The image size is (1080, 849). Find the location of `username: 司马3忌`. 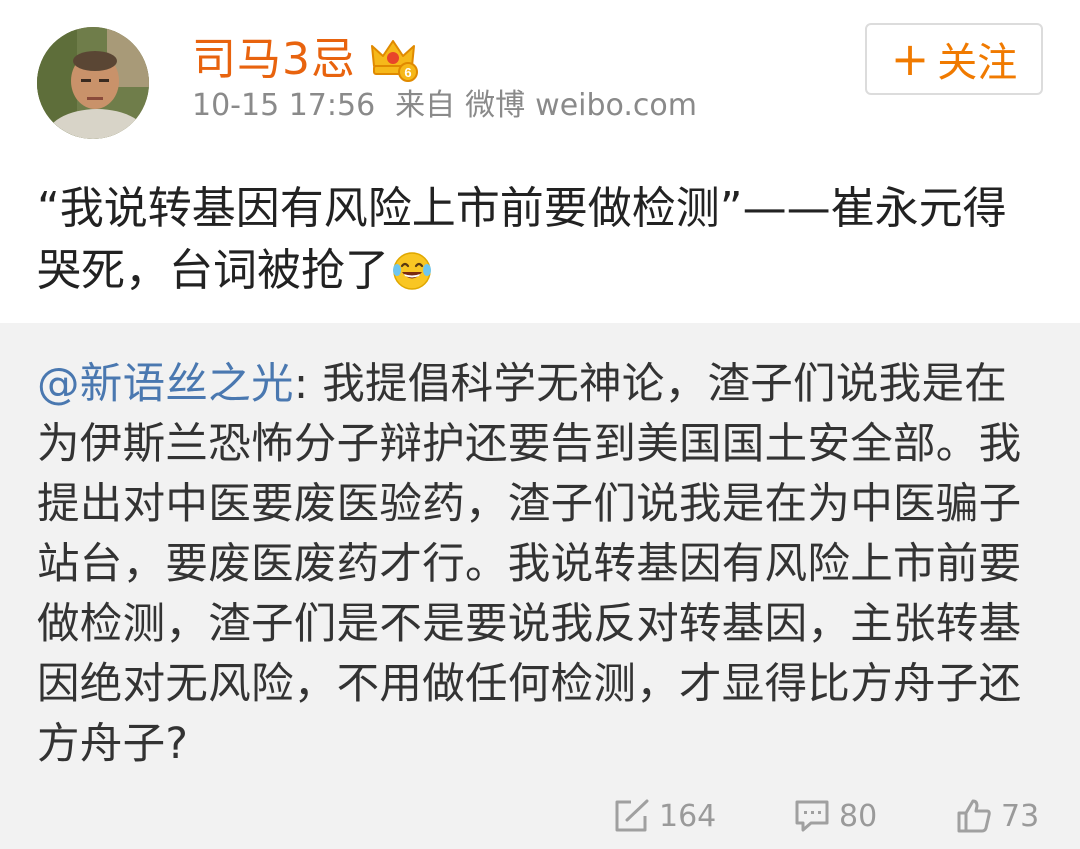

username: 司马3忌 is located at coordinates (274, 60).